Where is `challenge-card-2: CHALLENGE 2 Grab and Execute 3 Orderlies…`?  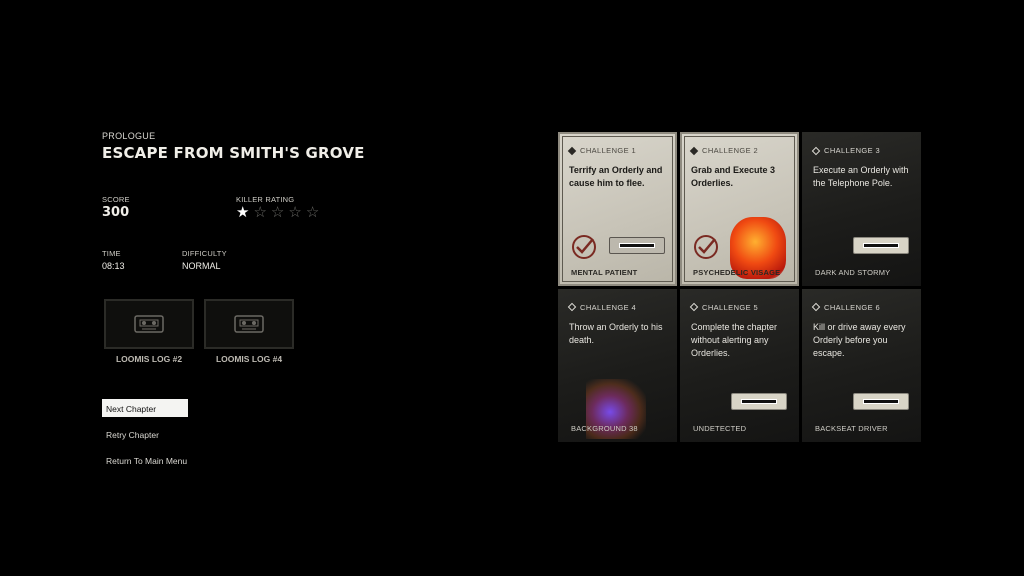 challenge-card-2: CHALLENGE 2 Grab and Execute 3 Orderlies… is located at coordinates (739, 209).